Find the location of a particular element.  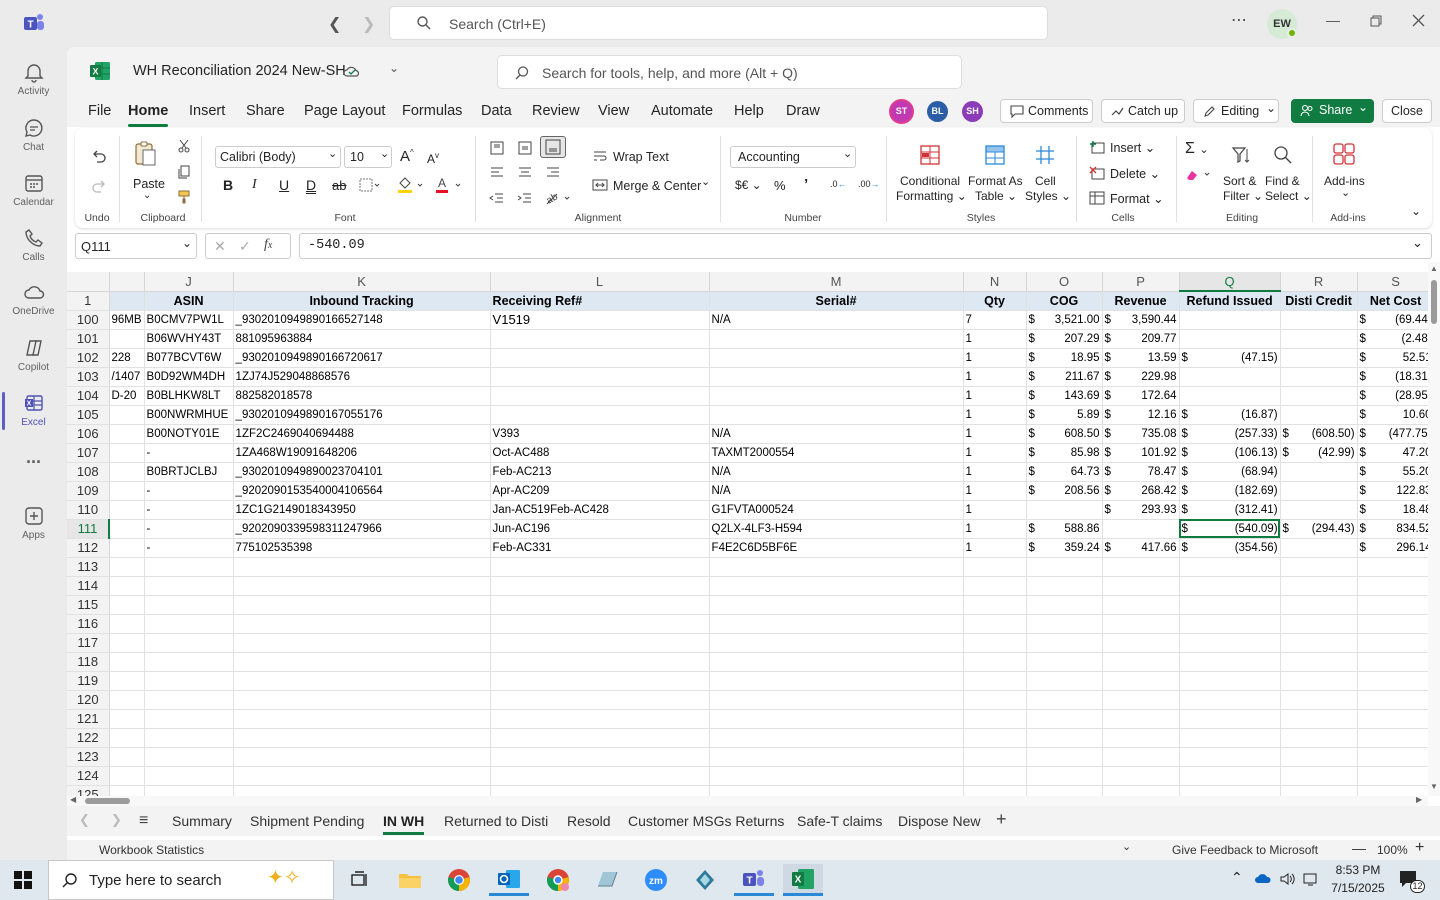

table-cell: - is located at coordinates (189, 529).